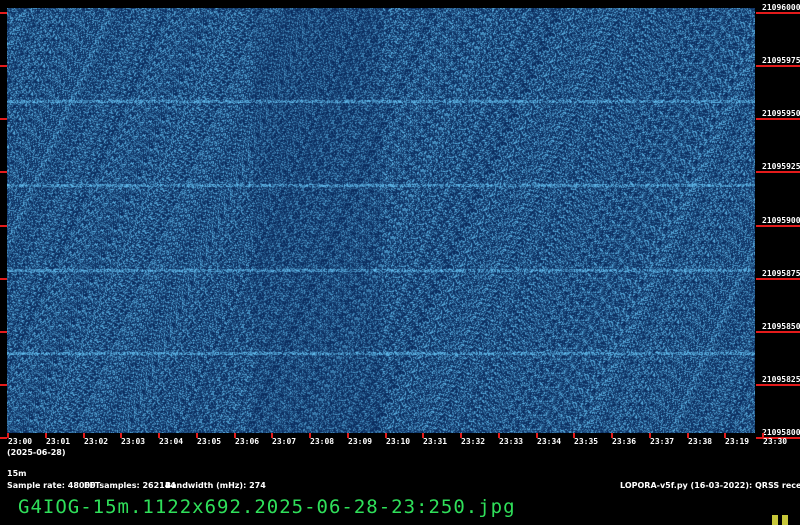  What do you see at coordinates (17, 473) in the screenshot?
I see `band-label: 15m` at bounding box center [17, 473].